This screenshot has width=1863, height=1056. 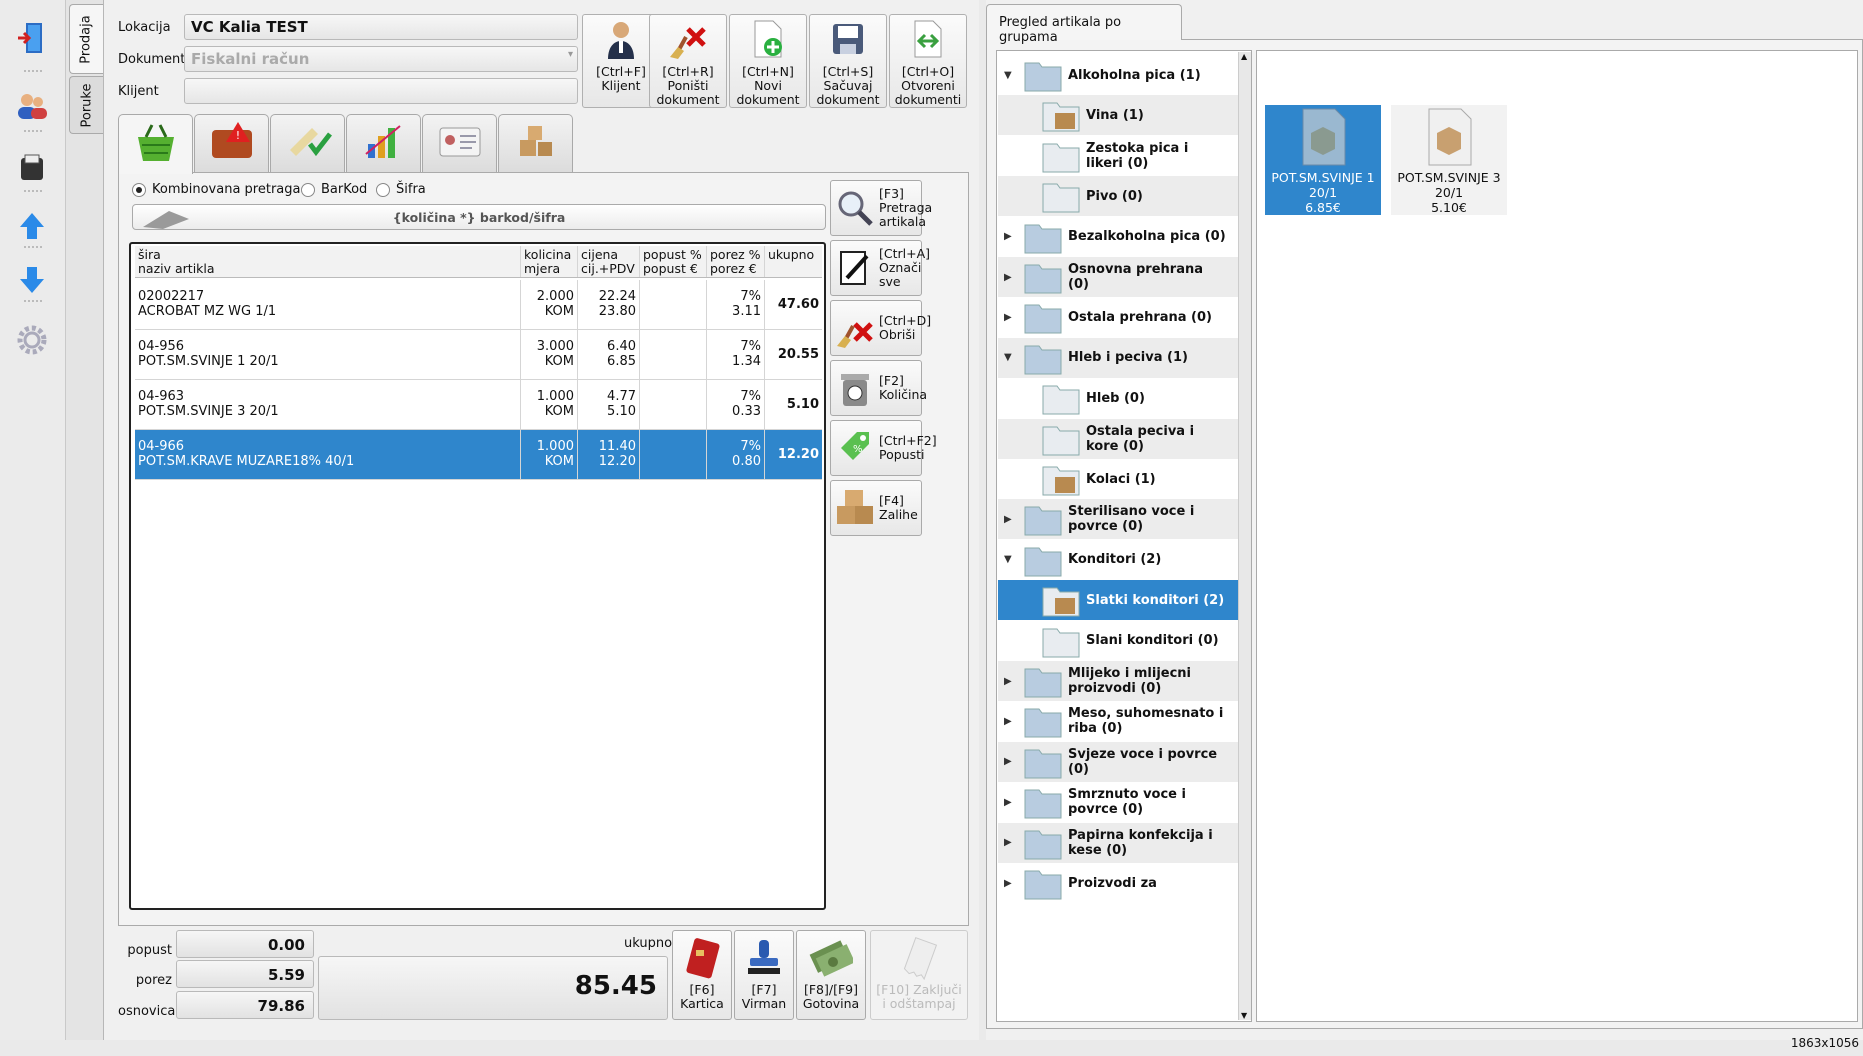 I want to click on tab-boxes, so click(x=535, y=143).